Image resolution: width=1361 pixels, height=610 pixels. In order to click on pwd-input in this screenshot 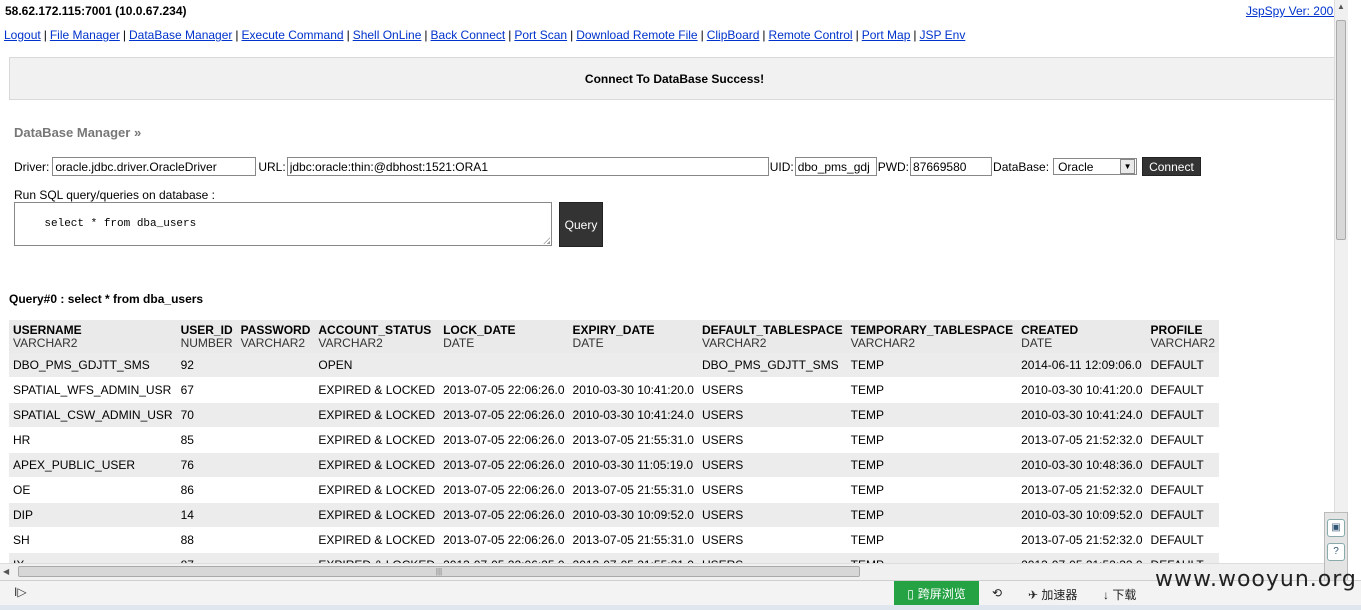, I will do `click(951, 166)`.